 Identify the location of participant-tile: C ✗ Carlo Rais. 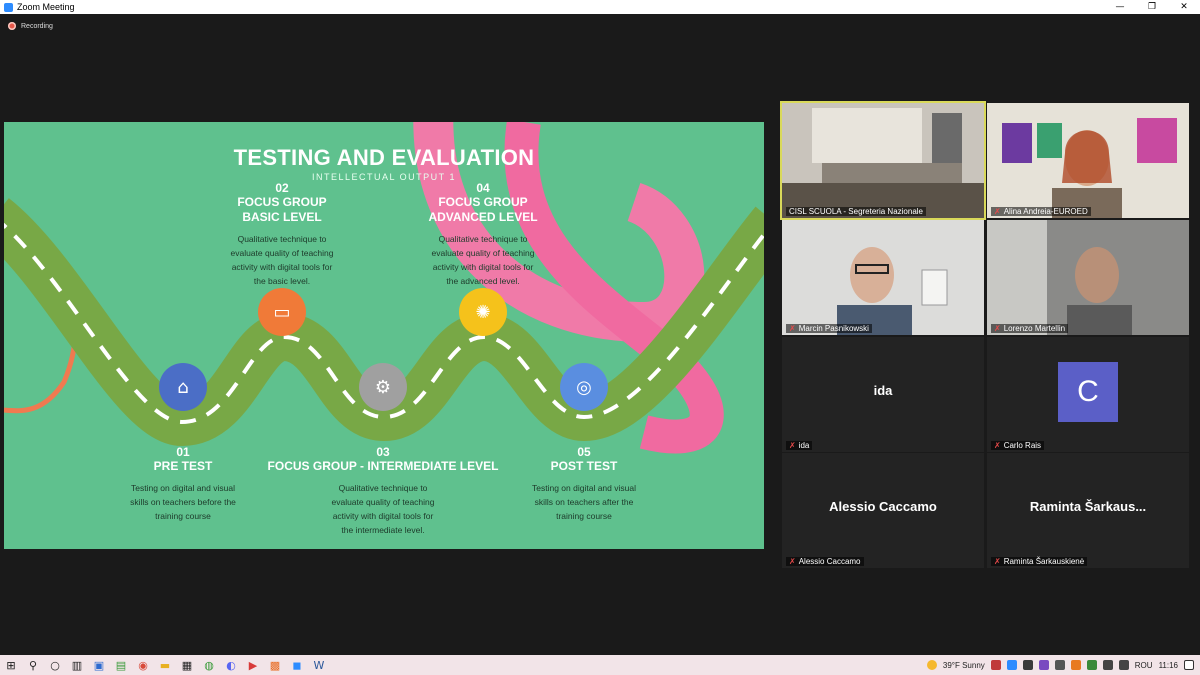
(1088, 394).